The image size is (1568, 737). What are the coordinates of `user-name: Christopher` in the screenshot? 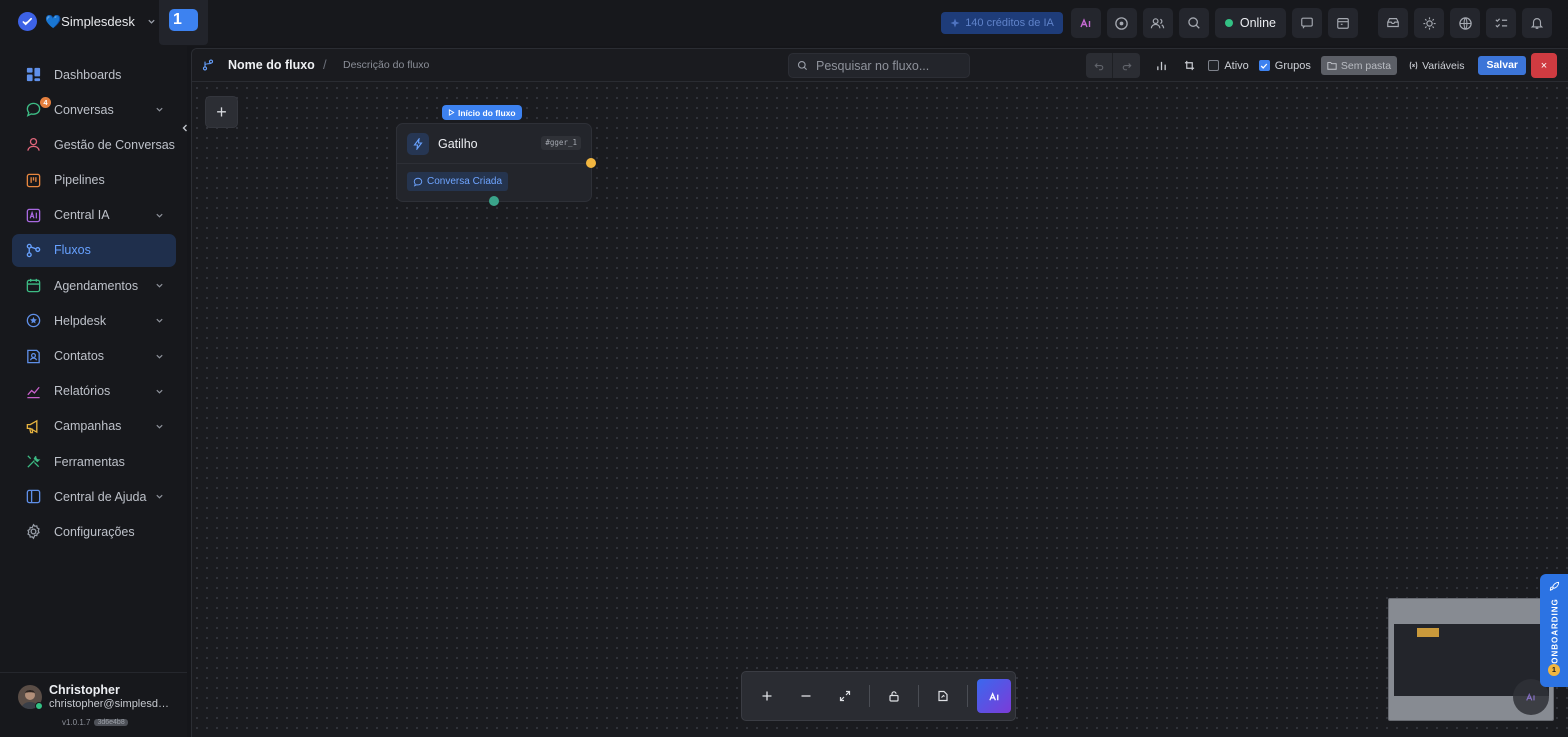 It's located at (84, 690).